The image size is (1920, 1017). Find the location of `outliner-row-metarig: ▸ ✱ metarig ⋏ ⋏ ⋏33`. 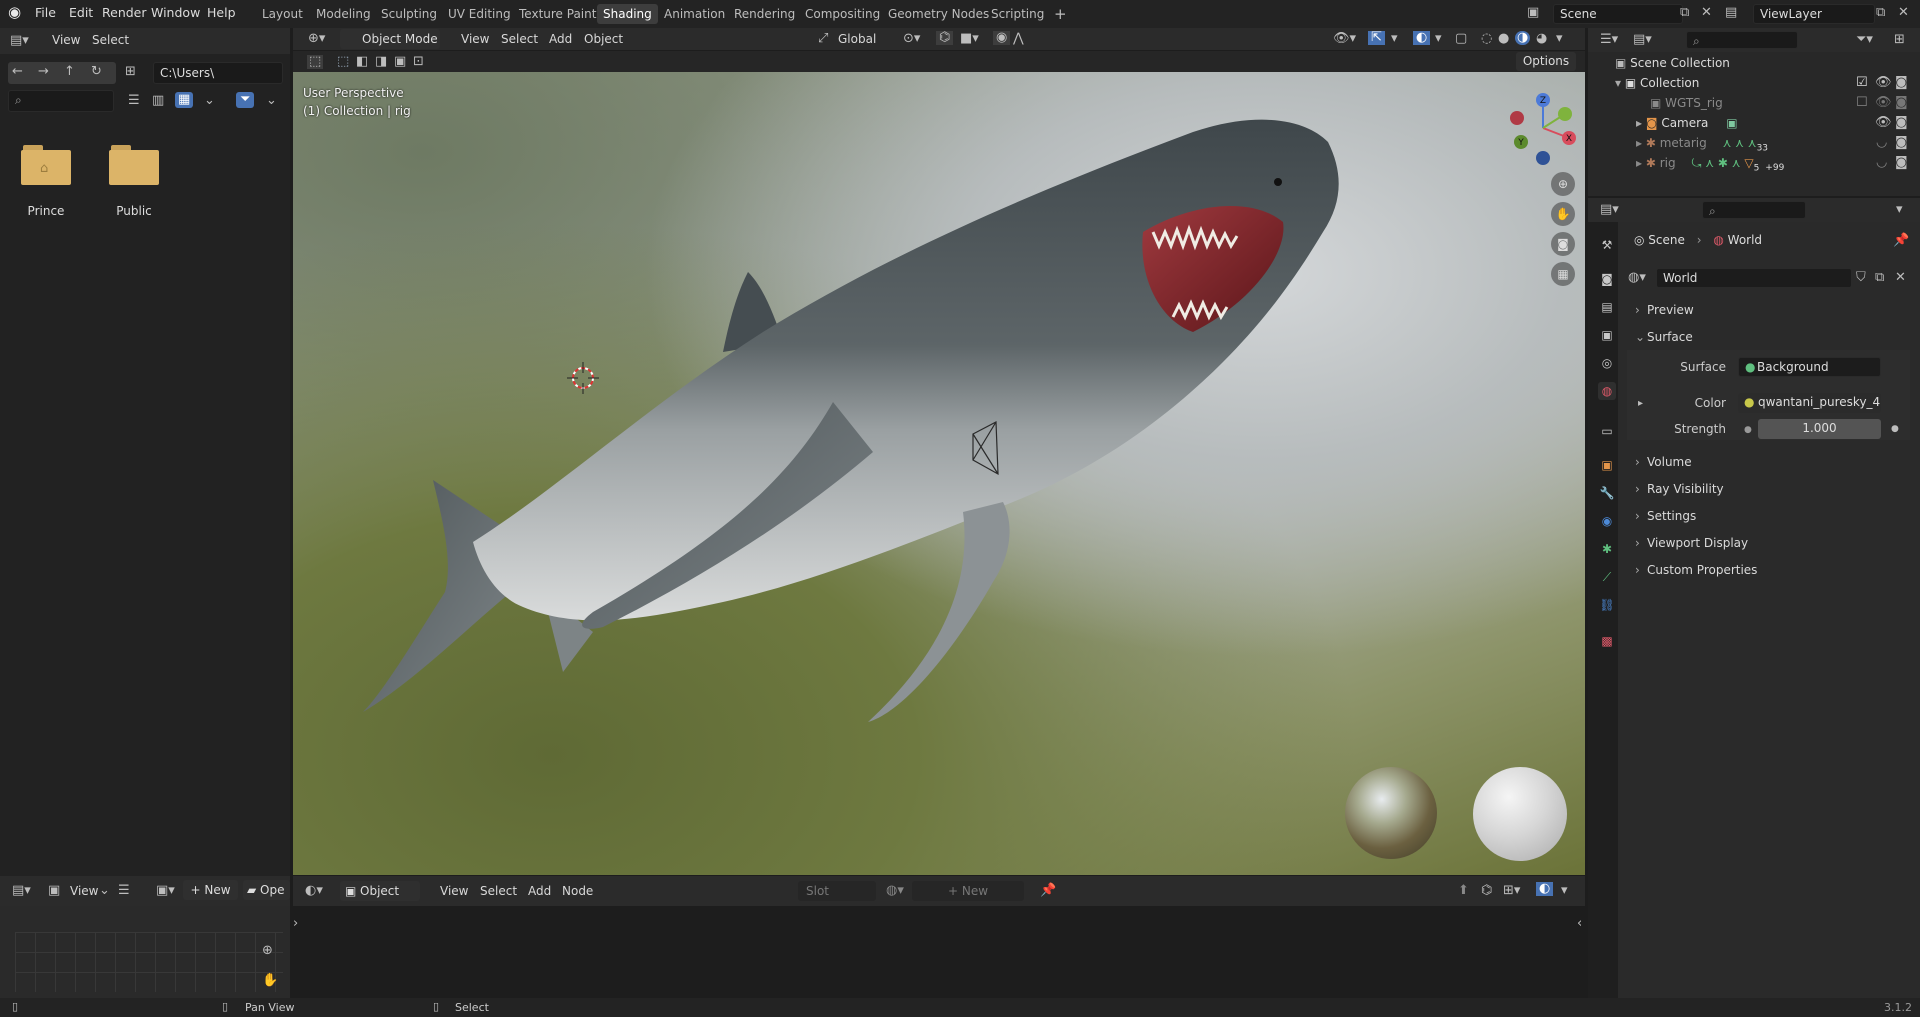

outliner-row-metarig: ▸ ✱ metarig ⋏ ⋏ ⋏33 is located at coordinates (1702, 143).